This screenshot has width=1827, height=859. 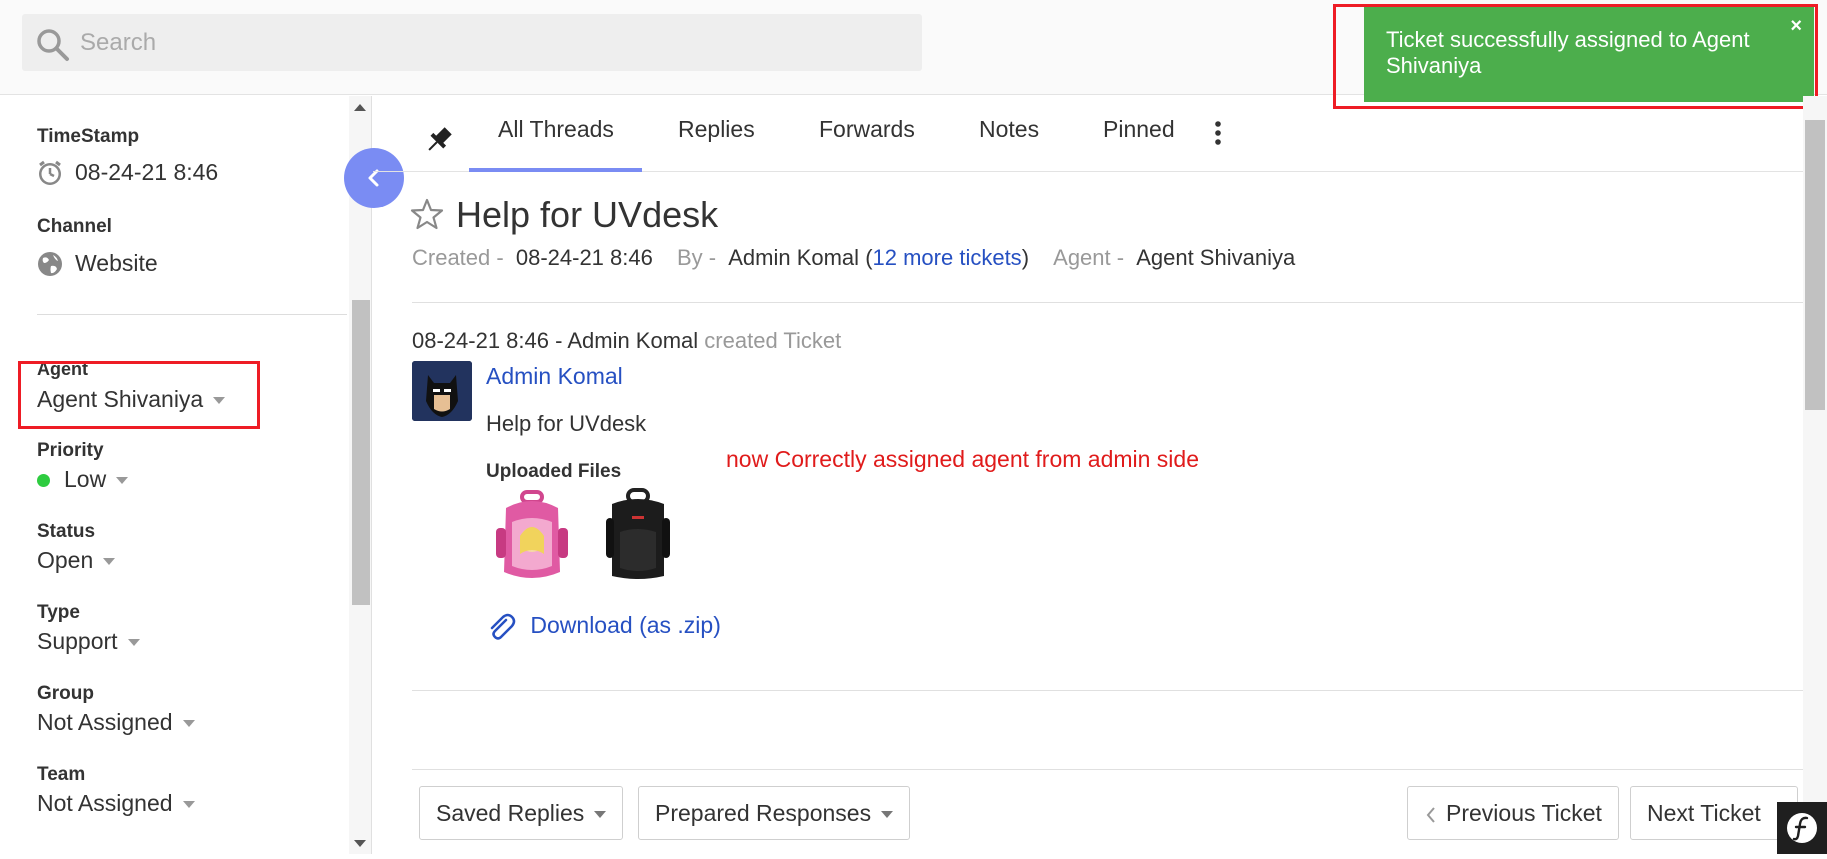 I want to click on more-tickets-link: 12 more tickets, so click(x=947, y=257).